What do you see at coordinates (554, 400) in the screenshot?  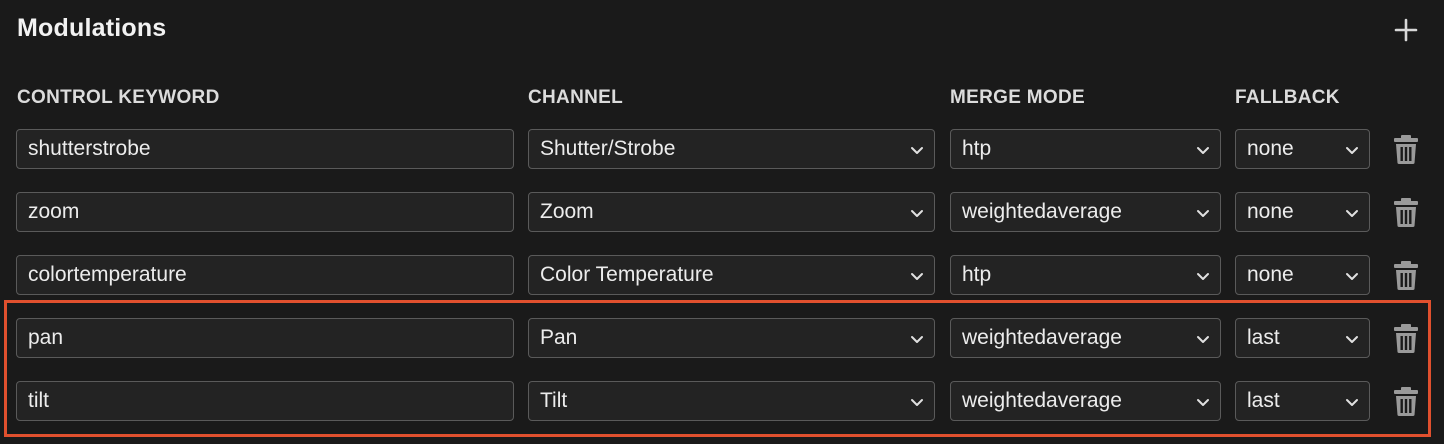 I see `channel-value: Tilt` at bounding box center [554, 400].